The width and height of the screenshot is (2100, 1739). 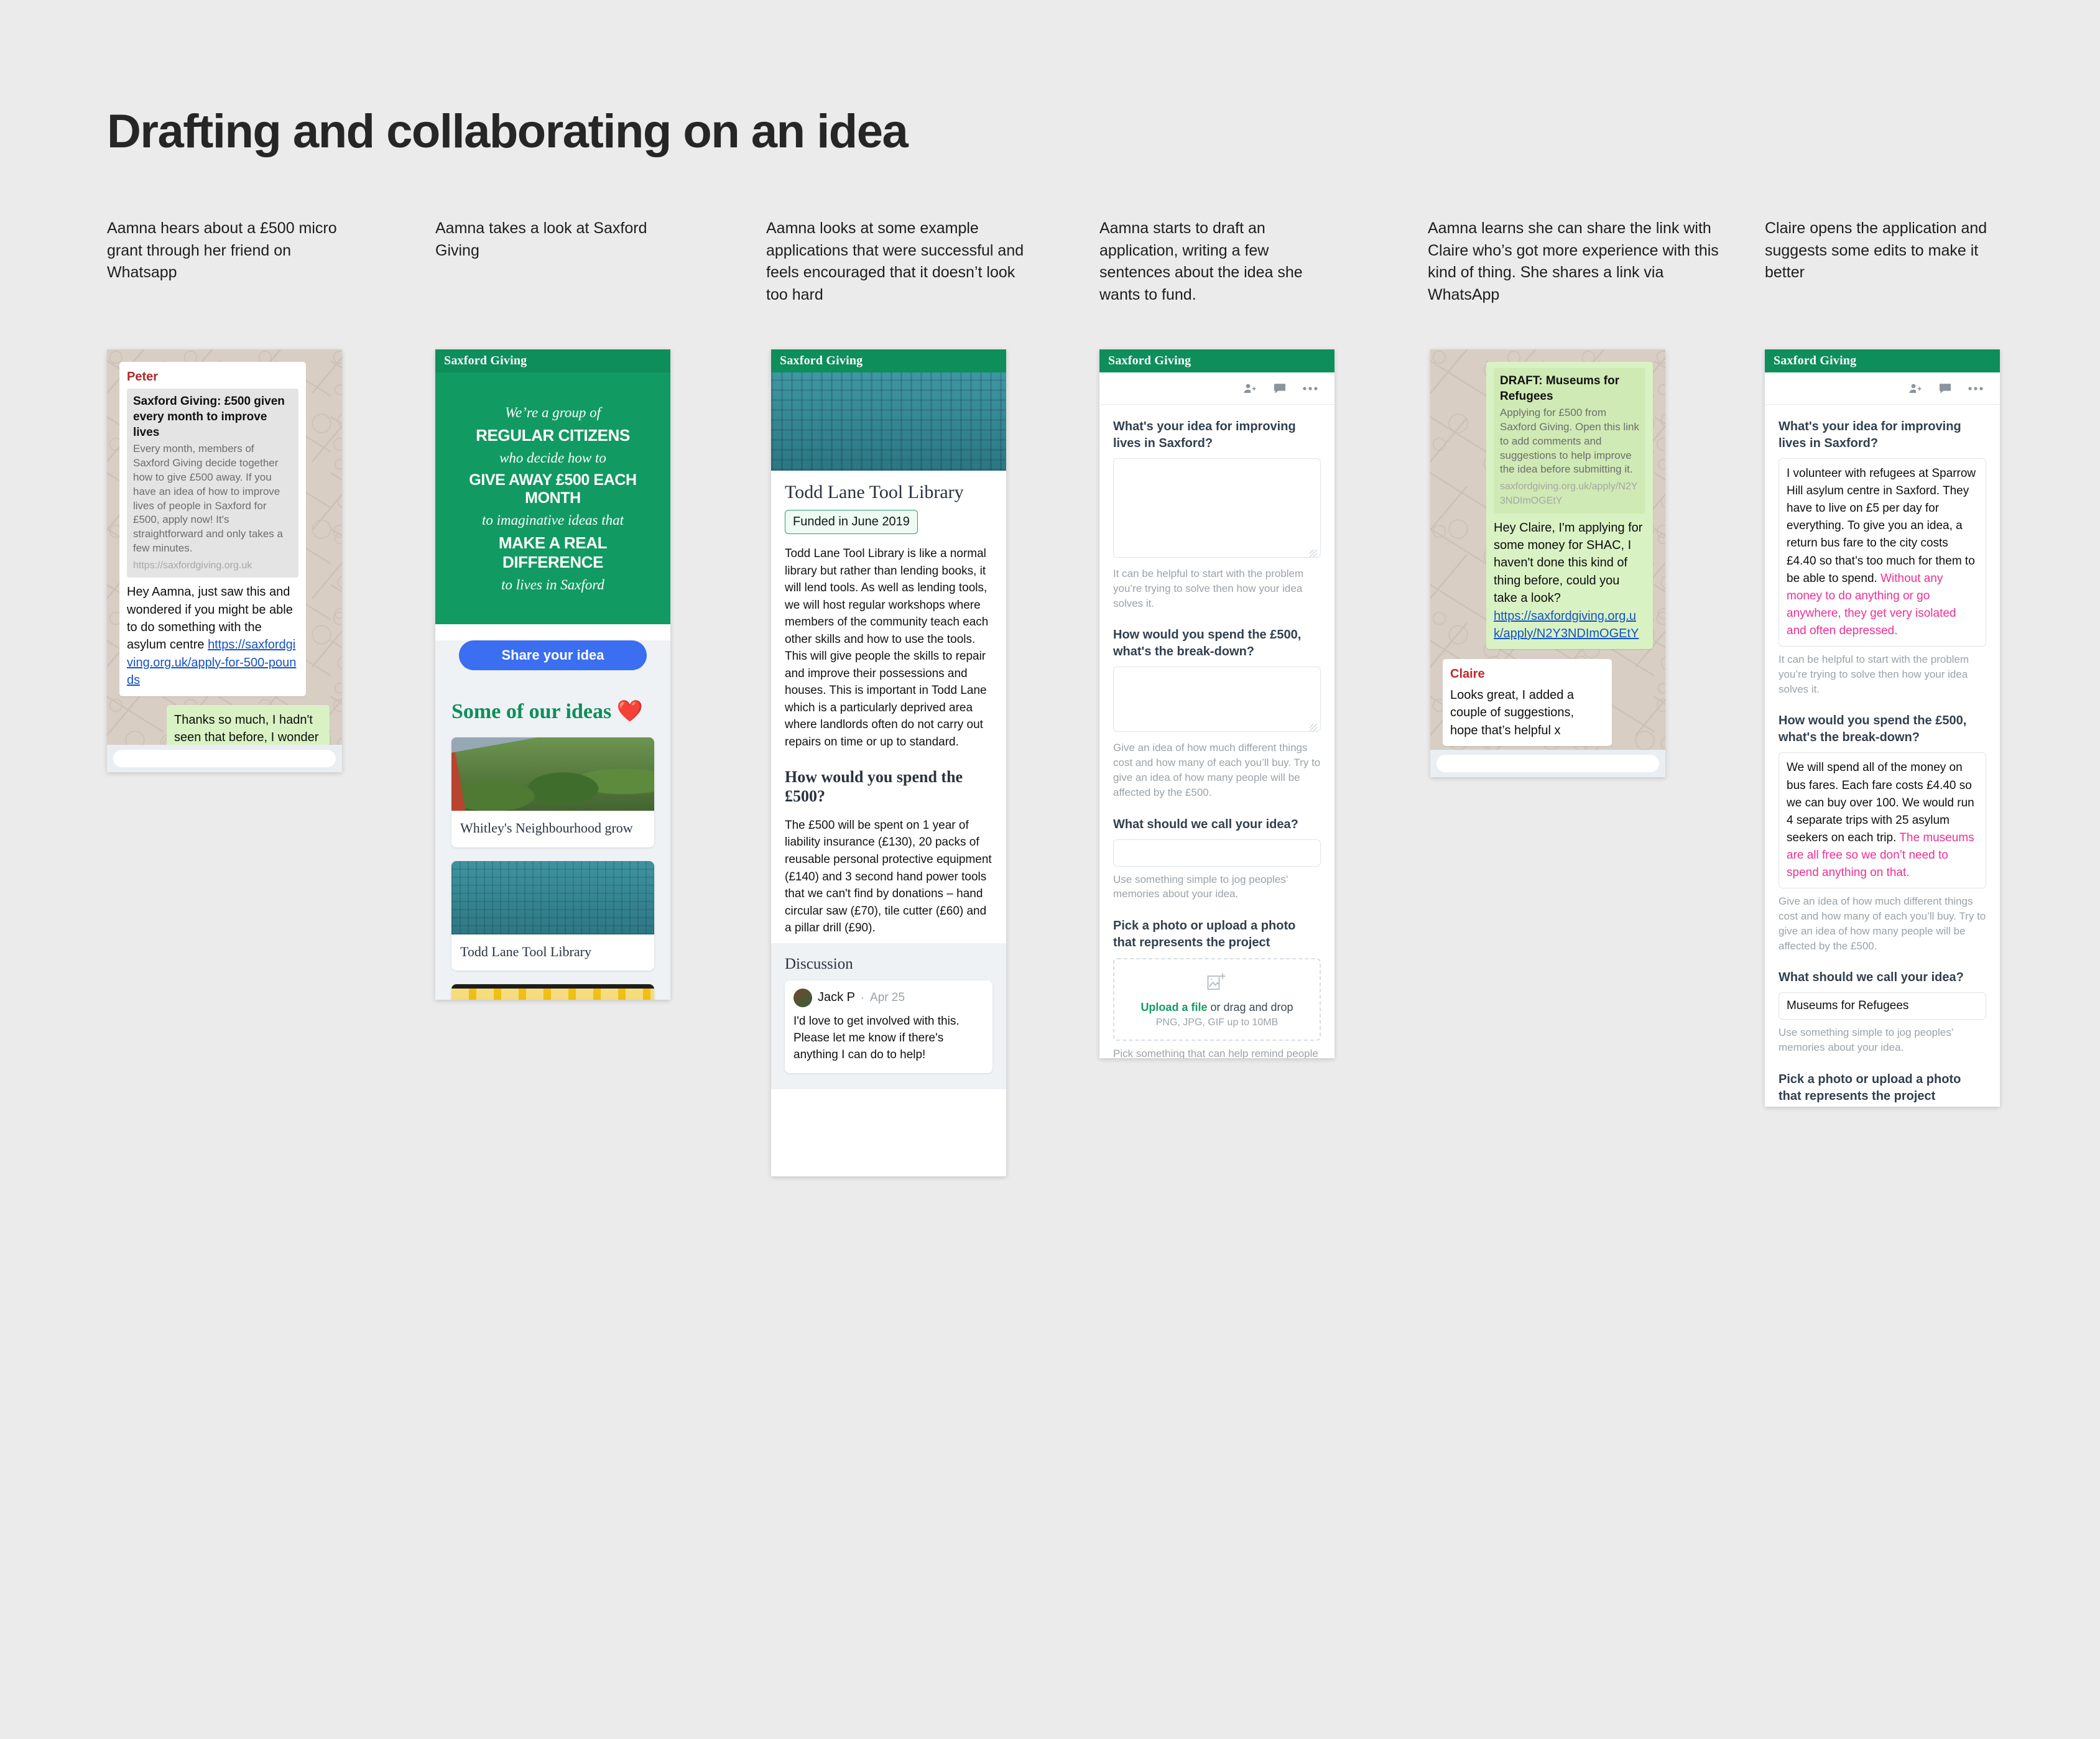 What do you see at coordinates (1217, 1023) in the screenshot?
I see `upload-formats: PNG, JPG, GIF up to 10MB` at bounding box center [1217, 1023].